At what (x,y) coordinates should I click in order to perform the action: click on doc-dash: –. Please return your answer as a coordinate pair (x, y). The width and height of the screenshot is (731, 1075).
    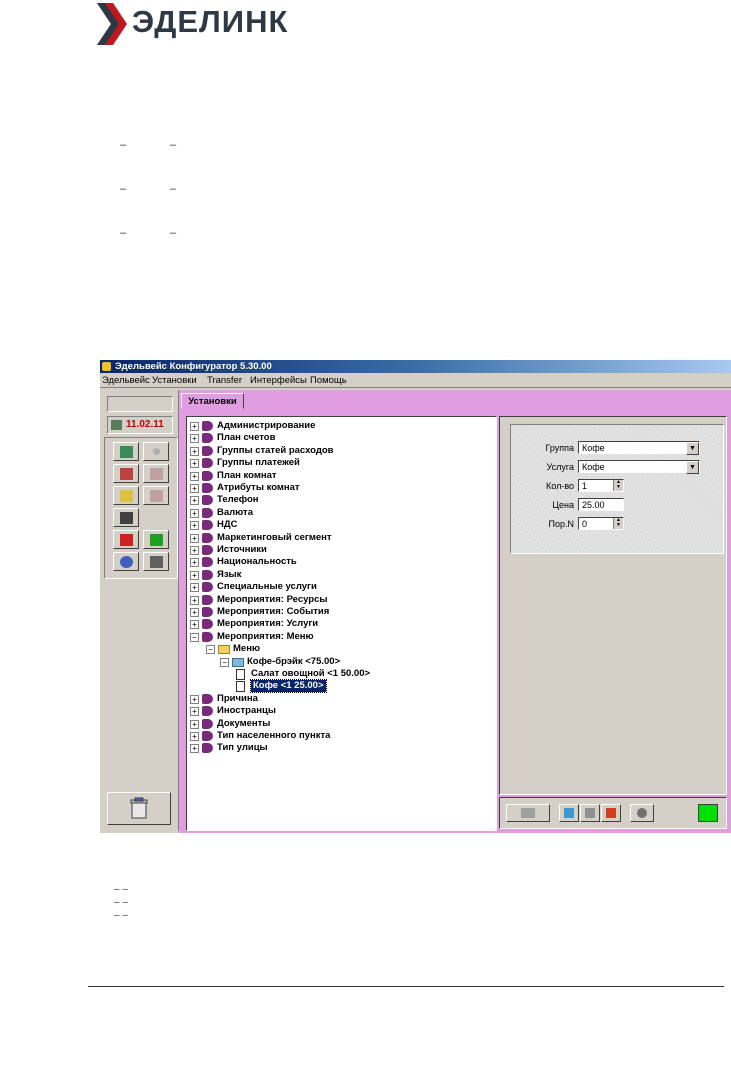
    Looking at the image, I should click on (123, 233).